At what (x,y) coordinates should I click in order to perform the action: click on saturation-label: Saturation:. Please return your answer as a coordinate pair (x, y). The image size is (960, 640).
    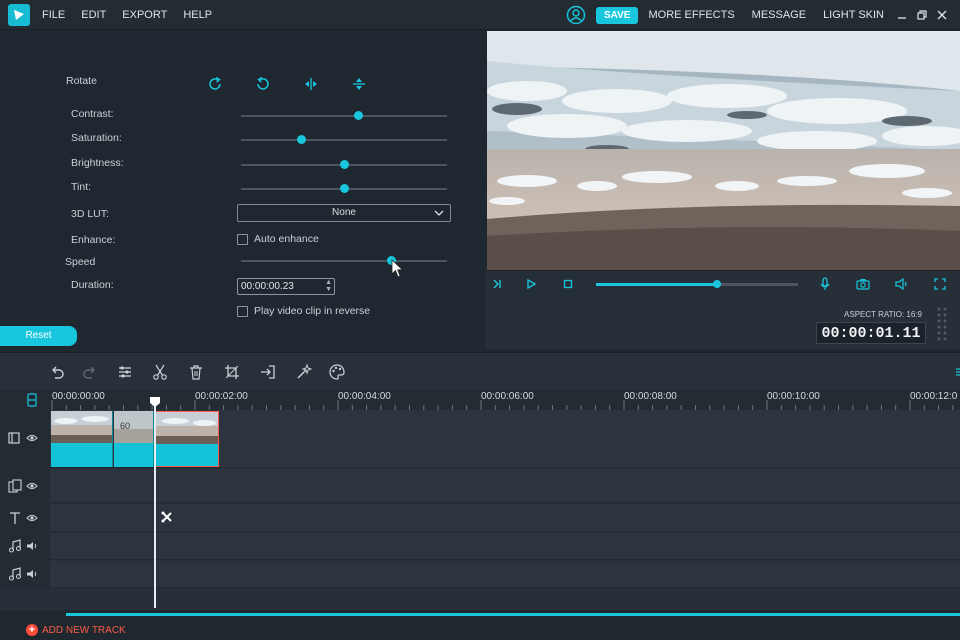
    Looking at the image, I should click on (96, 138).